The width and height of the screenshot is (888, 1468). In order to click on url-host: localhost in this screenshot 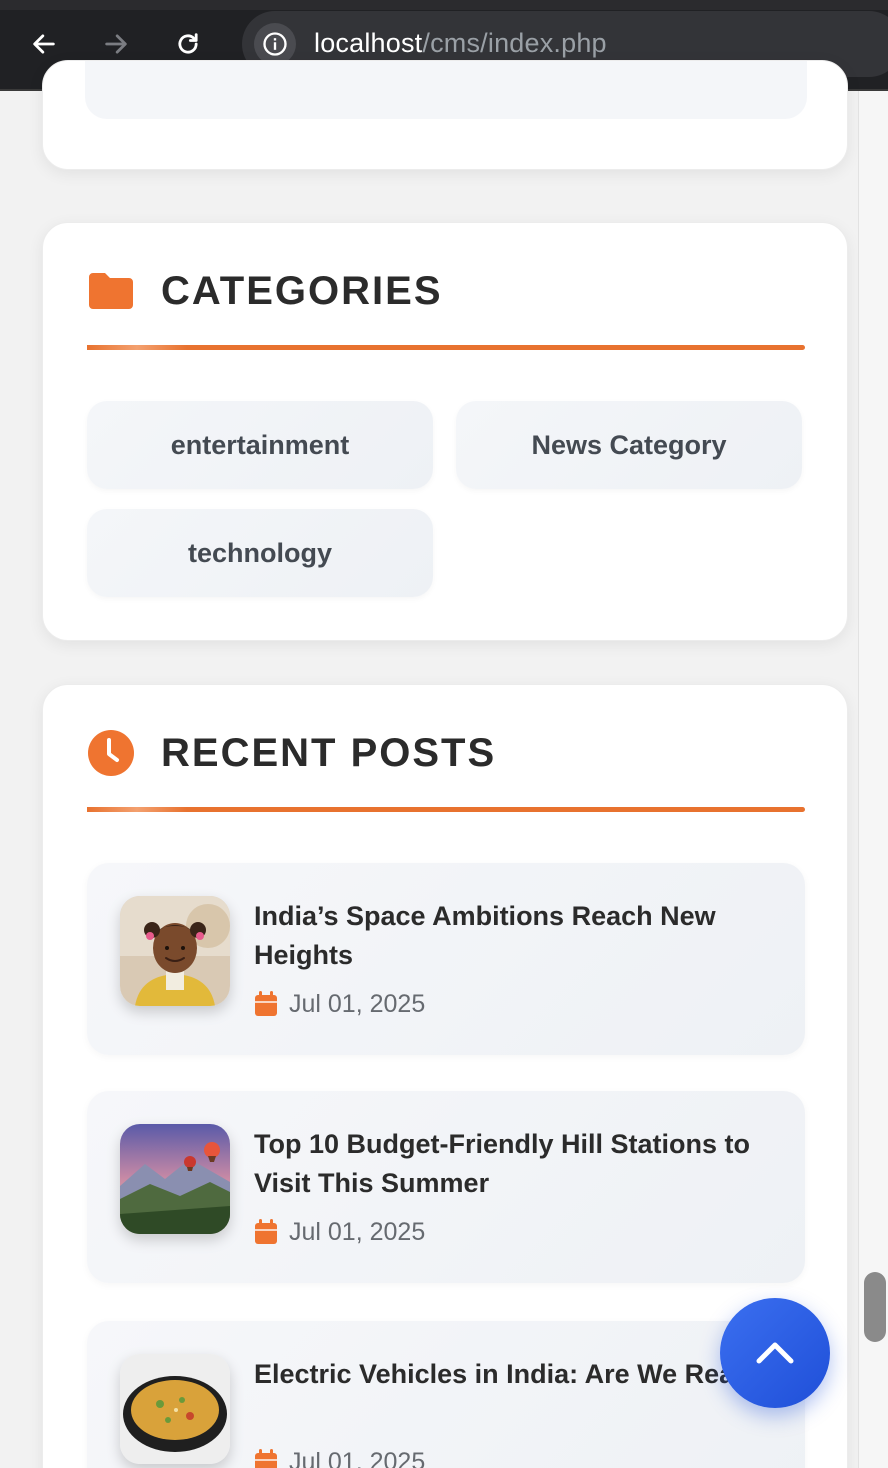, I will do `click(368, 43)`.